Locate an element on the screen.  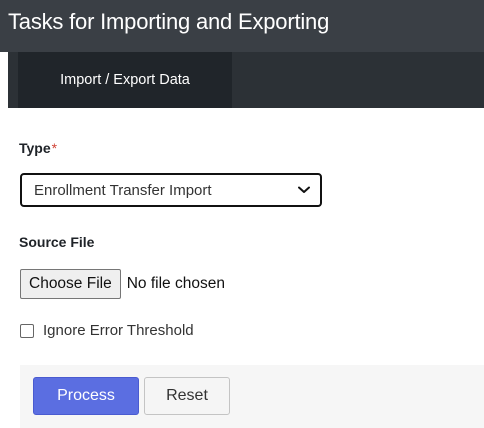
tab-import-export-data: Import / Export Data is located at coordinates (125, 80).